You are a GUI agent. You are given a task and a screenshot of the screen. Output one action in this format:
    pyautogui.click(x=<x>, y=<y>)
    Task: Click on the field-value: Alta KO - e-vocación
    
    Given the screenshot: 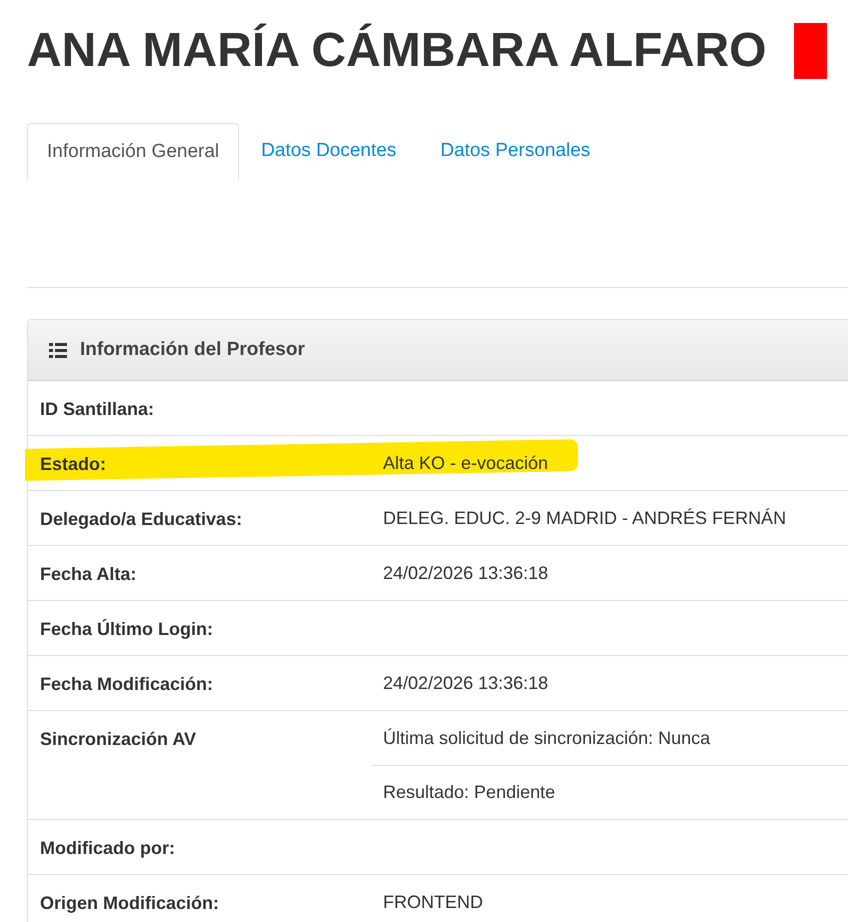 What is the action you would take?
    pyautogui.click(x=465, y=463)
    